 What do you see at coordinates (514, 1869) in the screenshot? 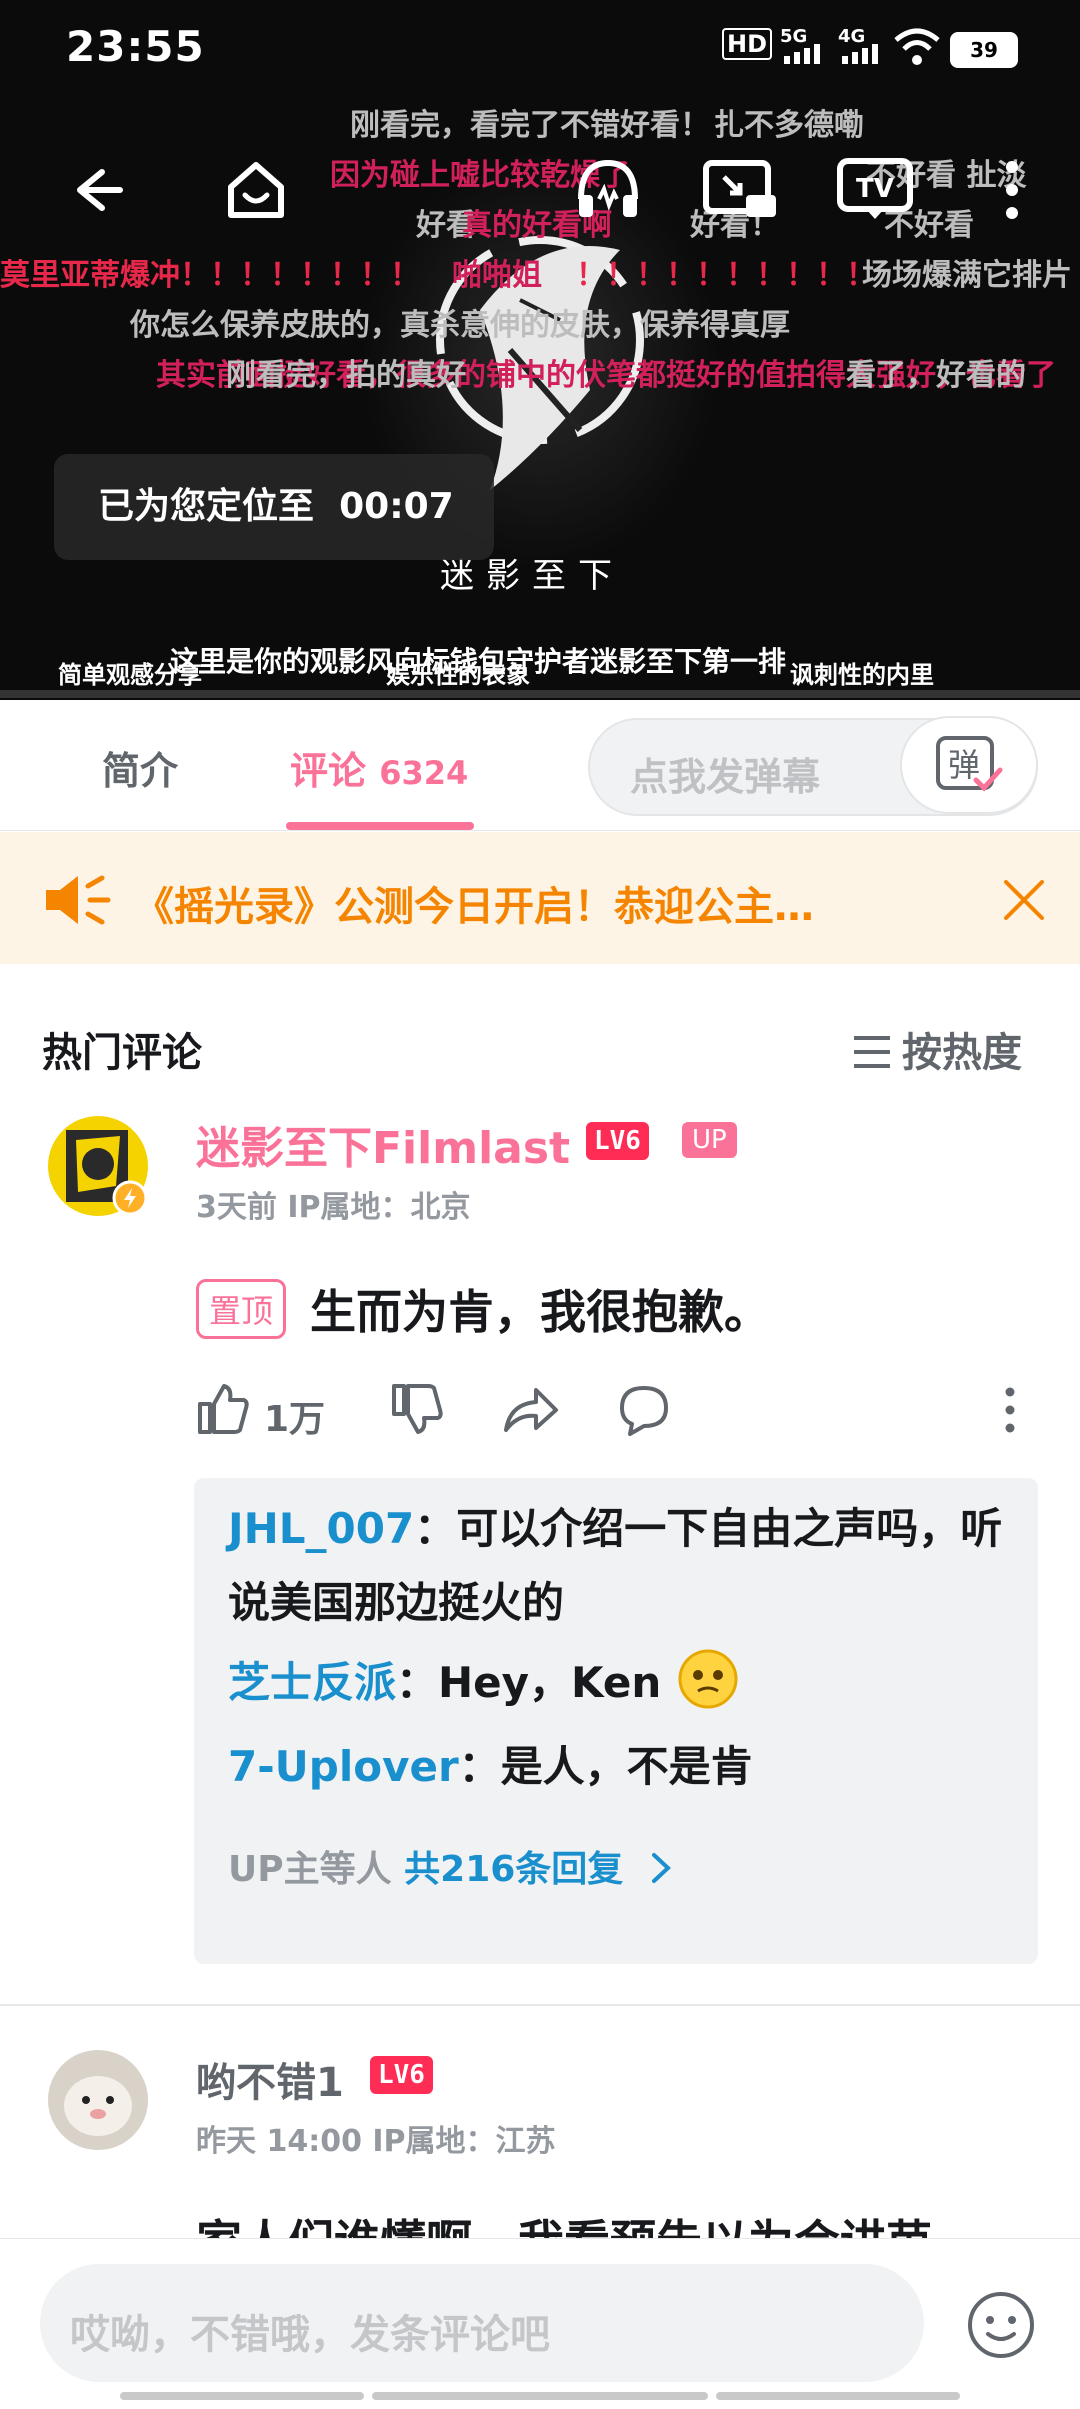
I see `reply-summary-count: 共216条回复` at bounding box center [514, 1869].